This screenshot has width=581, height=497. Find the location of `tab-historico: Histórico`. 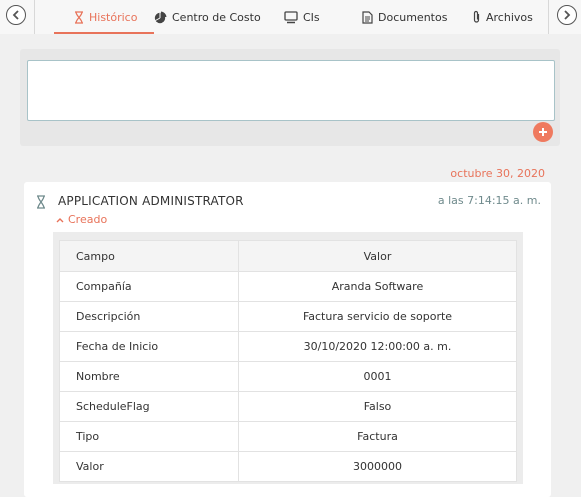

tab-historico: Histórico is located at coordinates (105, 17).